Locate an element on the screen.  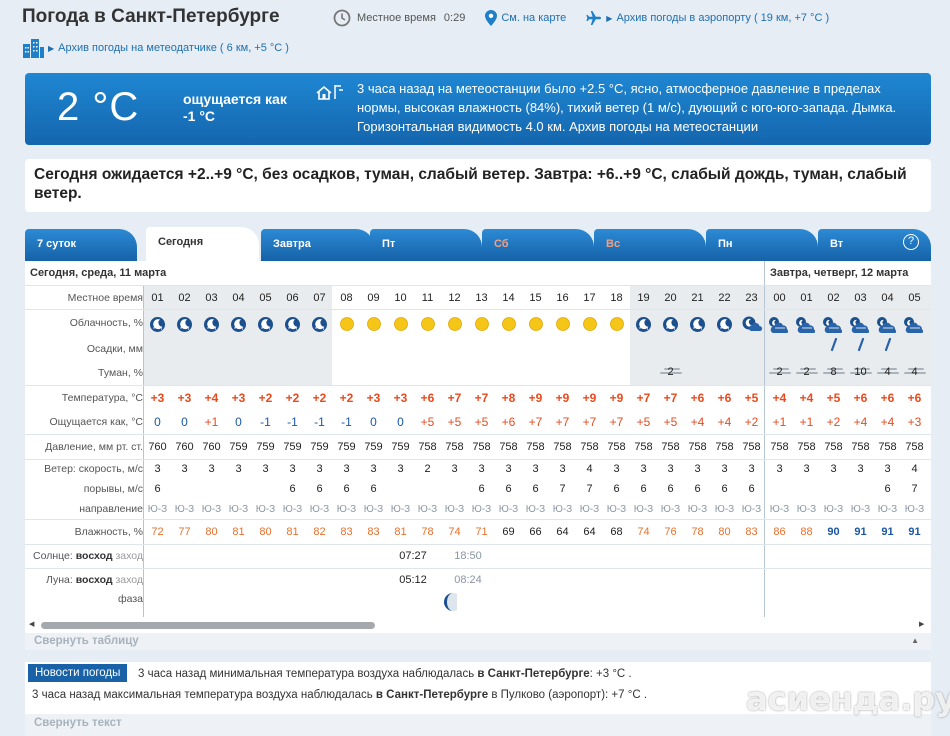
temperature-value: +3 is located at coordinates (238, 398).